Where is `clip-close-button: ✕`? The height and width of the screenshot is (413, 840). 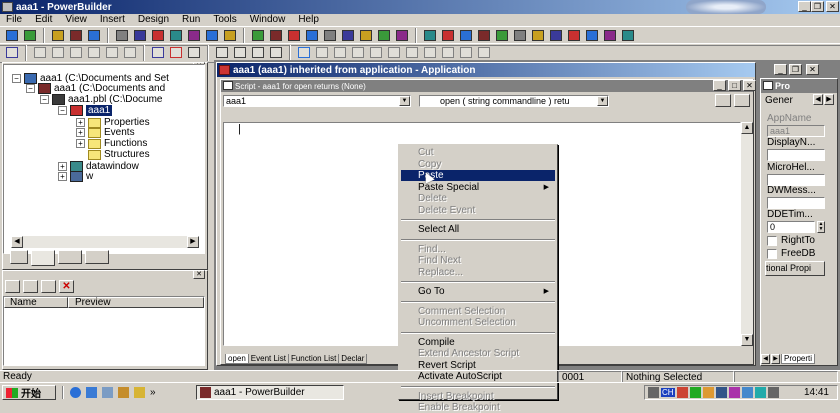
clip-close-button: ✕ is located at coordinates (199, 274).